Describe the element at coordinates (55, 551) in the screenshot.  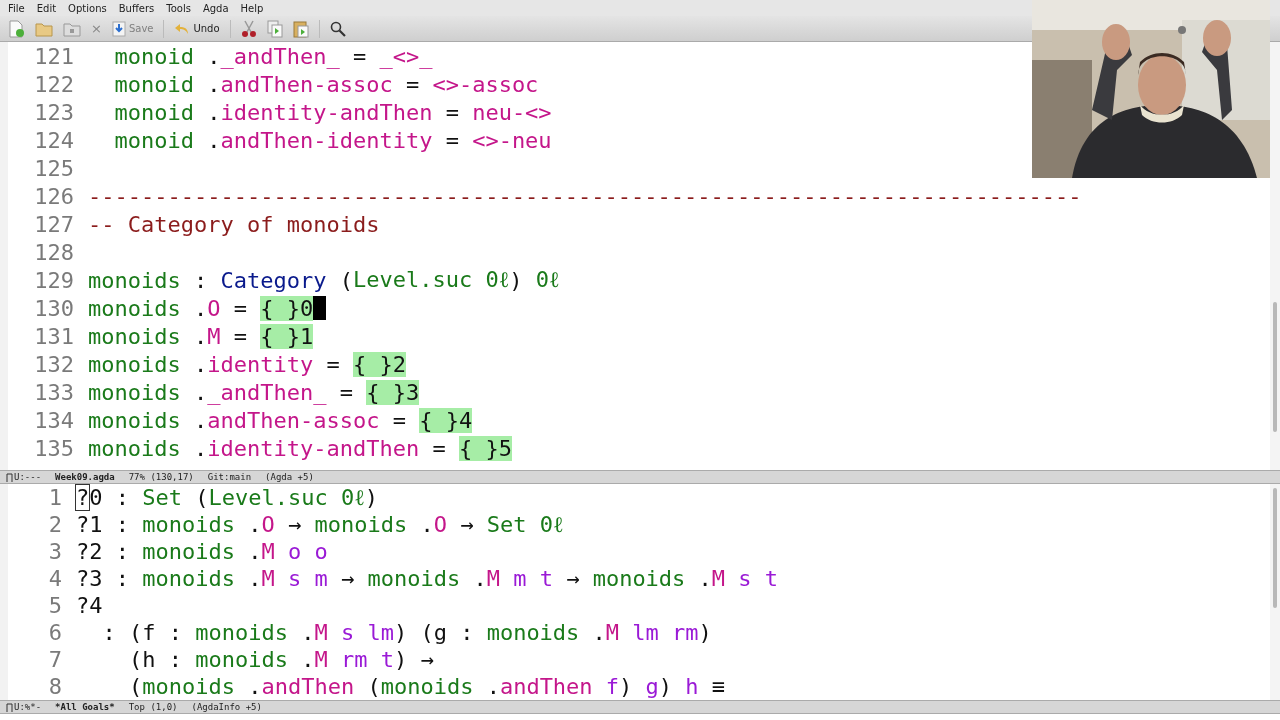
I see `line-number: 3` at that location.